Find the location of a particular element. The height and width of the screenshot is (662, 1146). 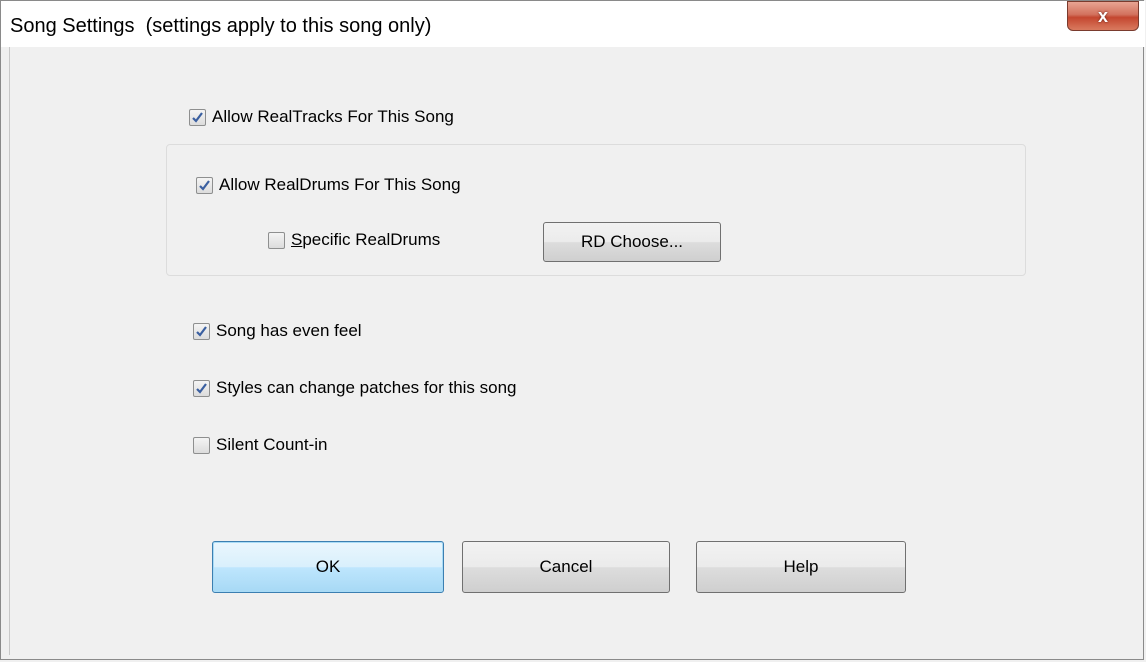

specific-realdrums-option: Specific RealDrums is located at coordinates (354, 240).